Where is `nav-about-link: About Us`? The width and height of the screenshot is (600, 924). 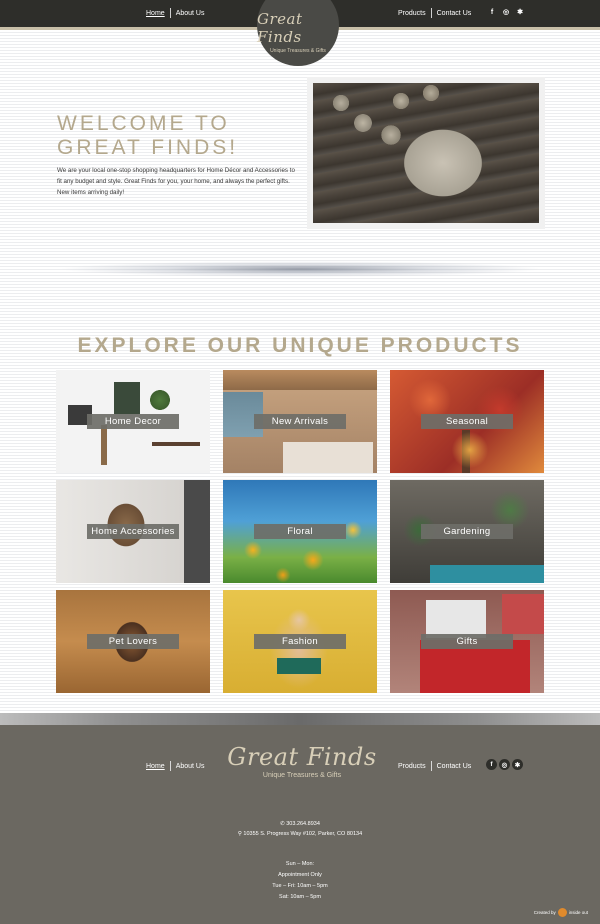 nav-about-link: About Us is located at coordinates (190, 13).